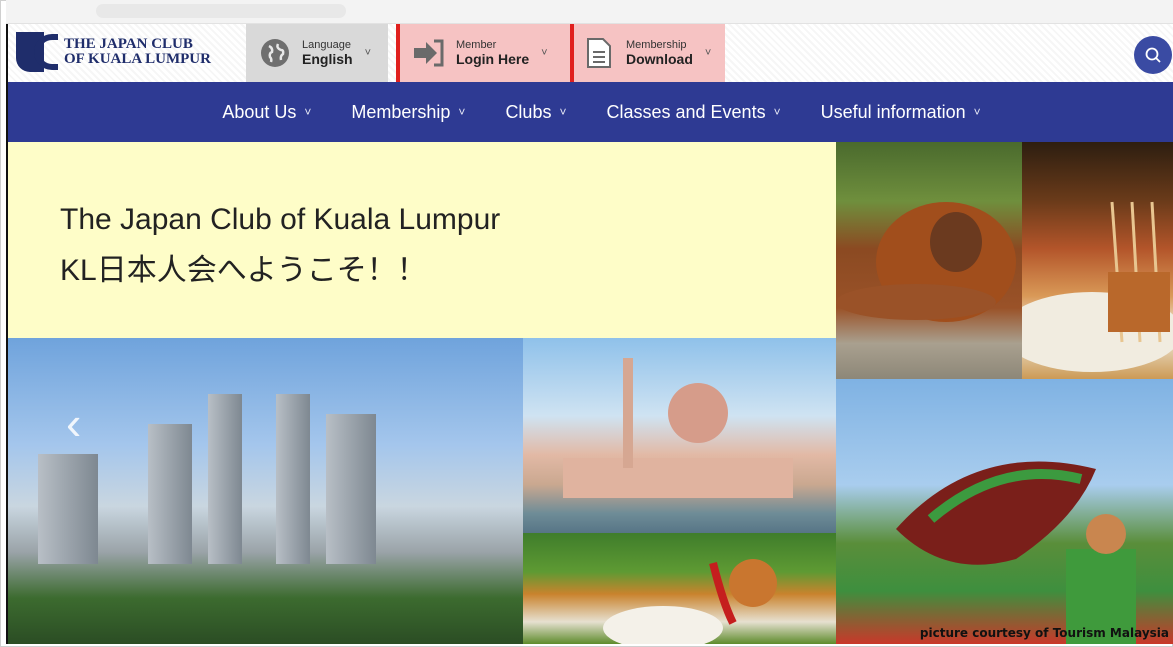  I want to click on logo-text: THE JAPAN CLUB OF KUALA LUMPUR, so click(137, 52).